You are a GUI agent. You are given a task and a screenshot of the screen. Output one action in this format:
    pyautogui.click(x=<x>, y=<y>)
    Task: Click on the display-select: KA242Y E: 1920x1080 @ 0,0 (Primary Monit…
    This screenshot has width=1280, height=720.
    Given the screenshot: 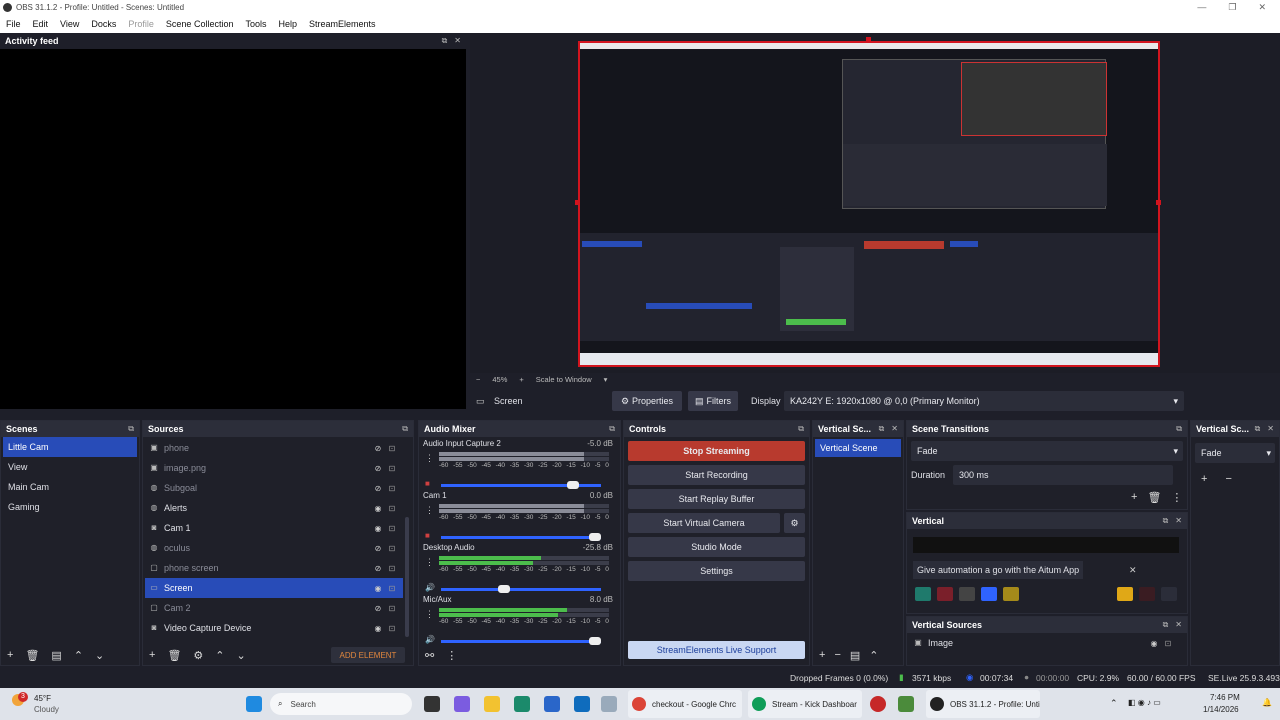 What is the action you would take?
    pyautogui.click(x=984, y=401)
    